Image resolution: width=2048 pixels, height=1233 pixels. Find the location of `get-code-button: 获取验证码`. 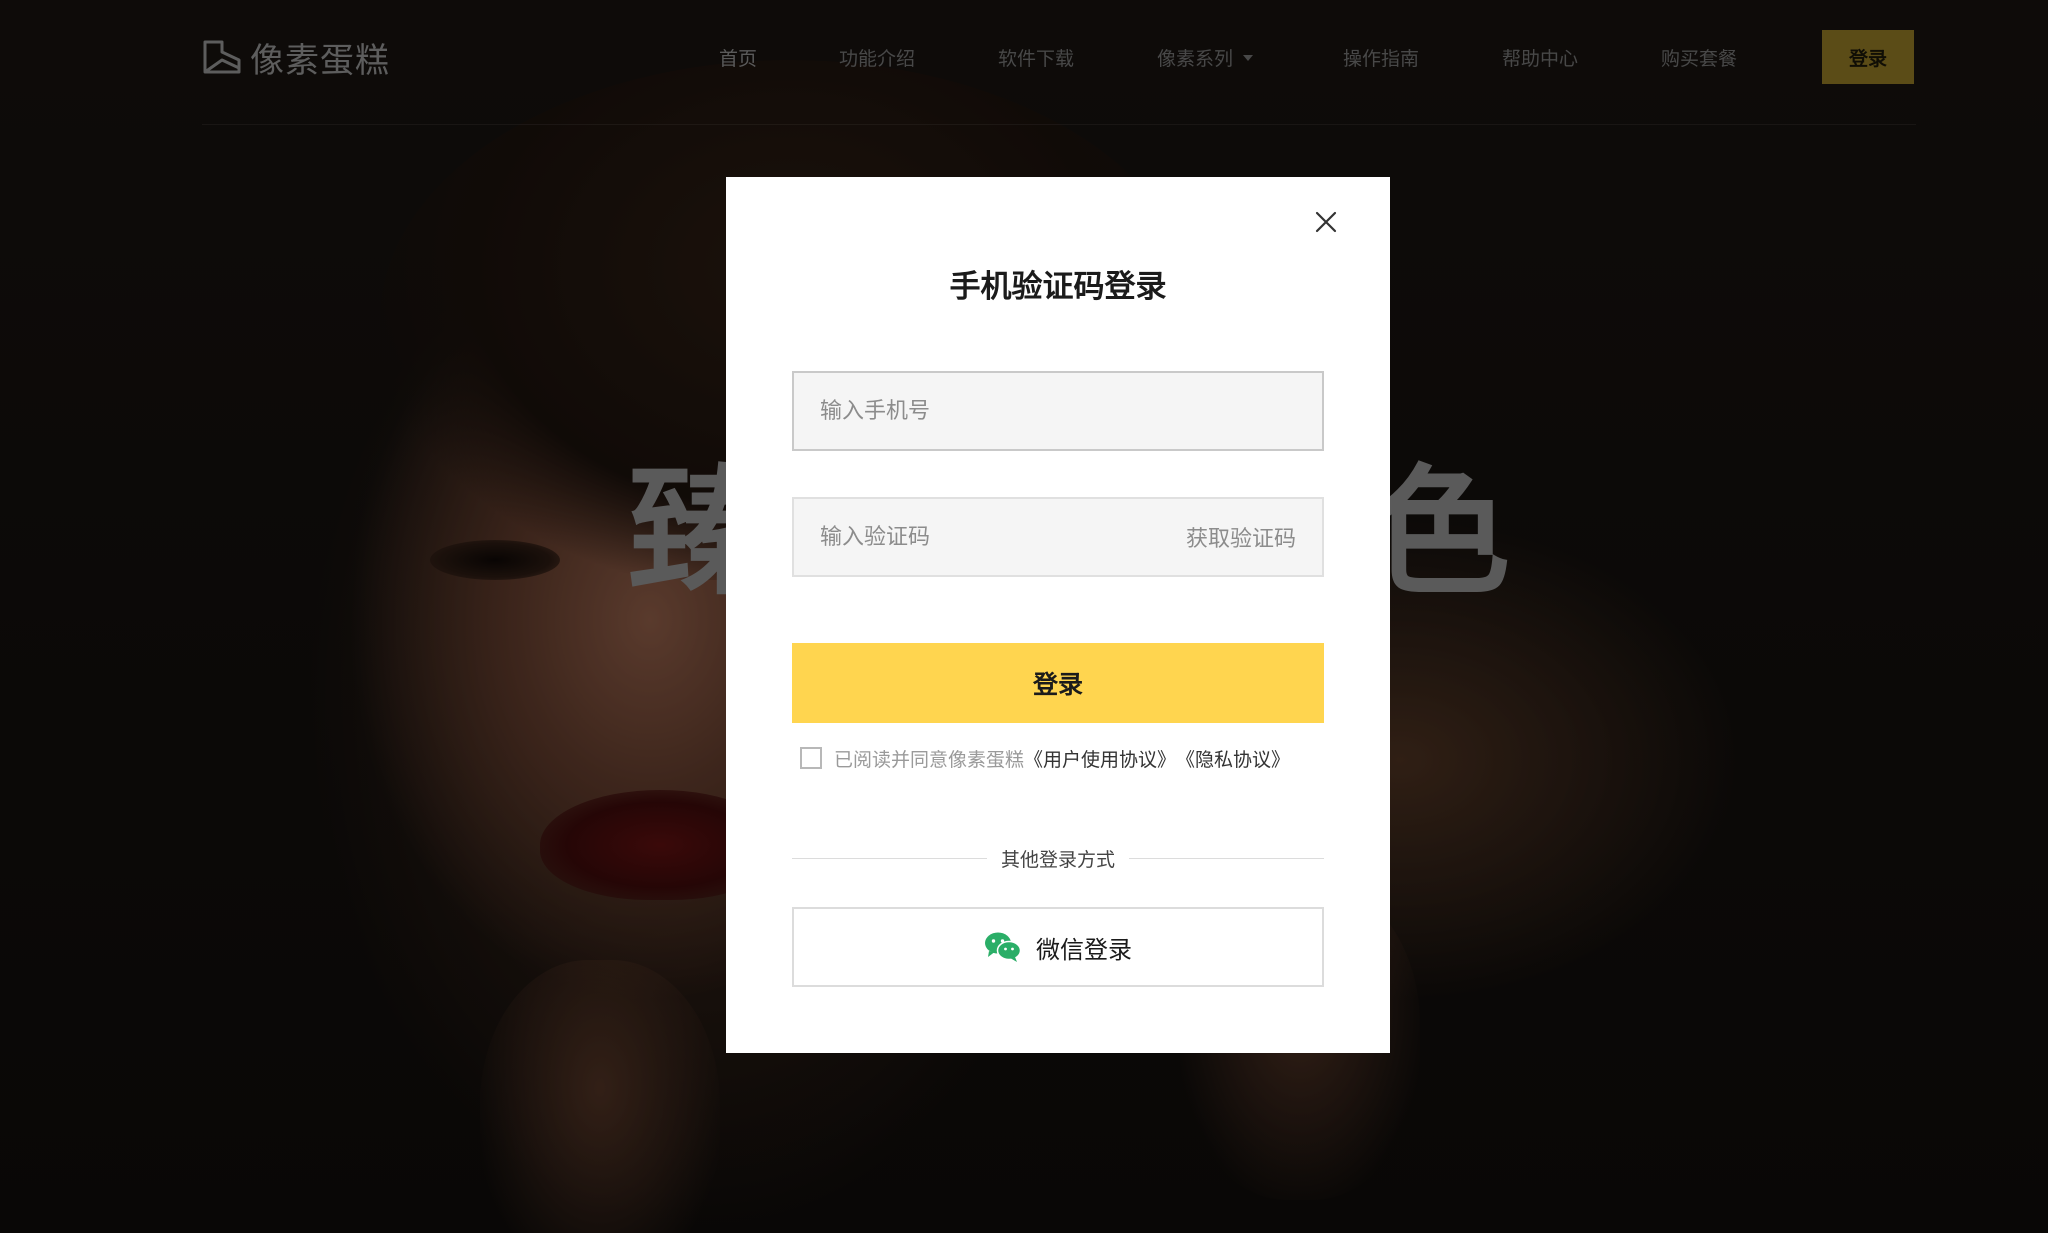

get-code-button: 获取验证码 is located at coordinates (1241, 537).